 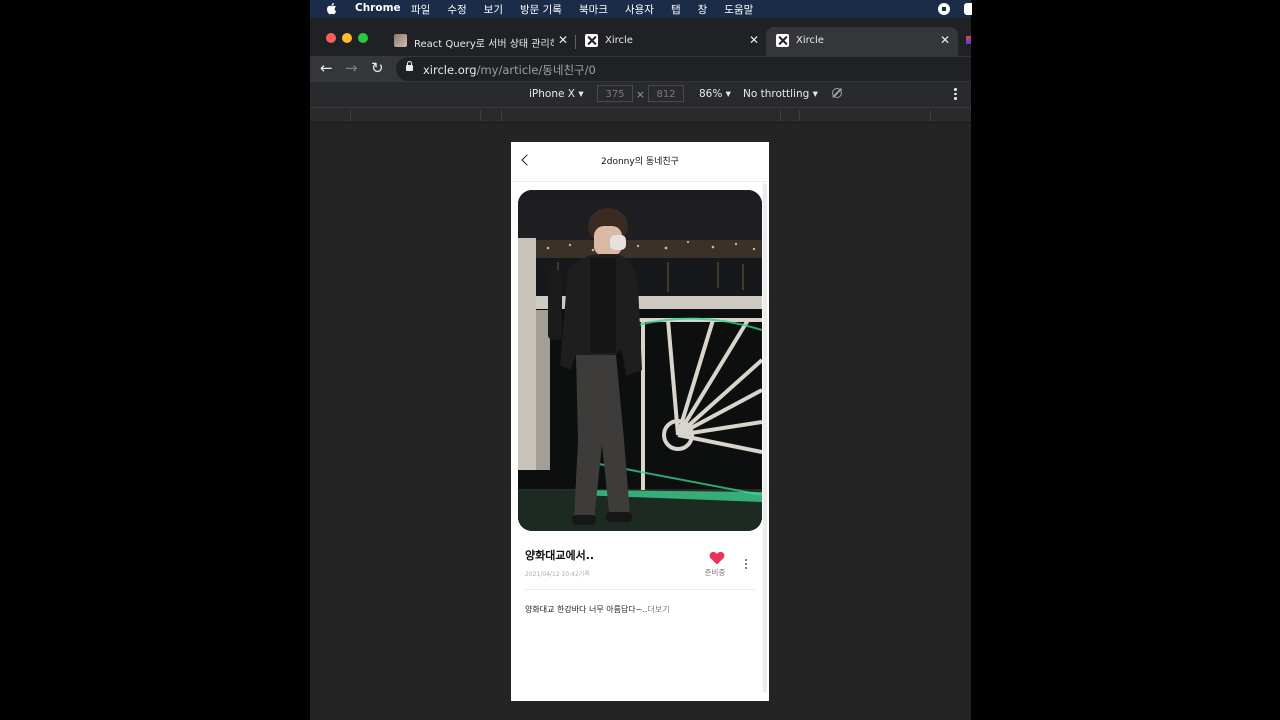 I want to click on zoom-select: 86% ▾, so click(x=715, y=94).